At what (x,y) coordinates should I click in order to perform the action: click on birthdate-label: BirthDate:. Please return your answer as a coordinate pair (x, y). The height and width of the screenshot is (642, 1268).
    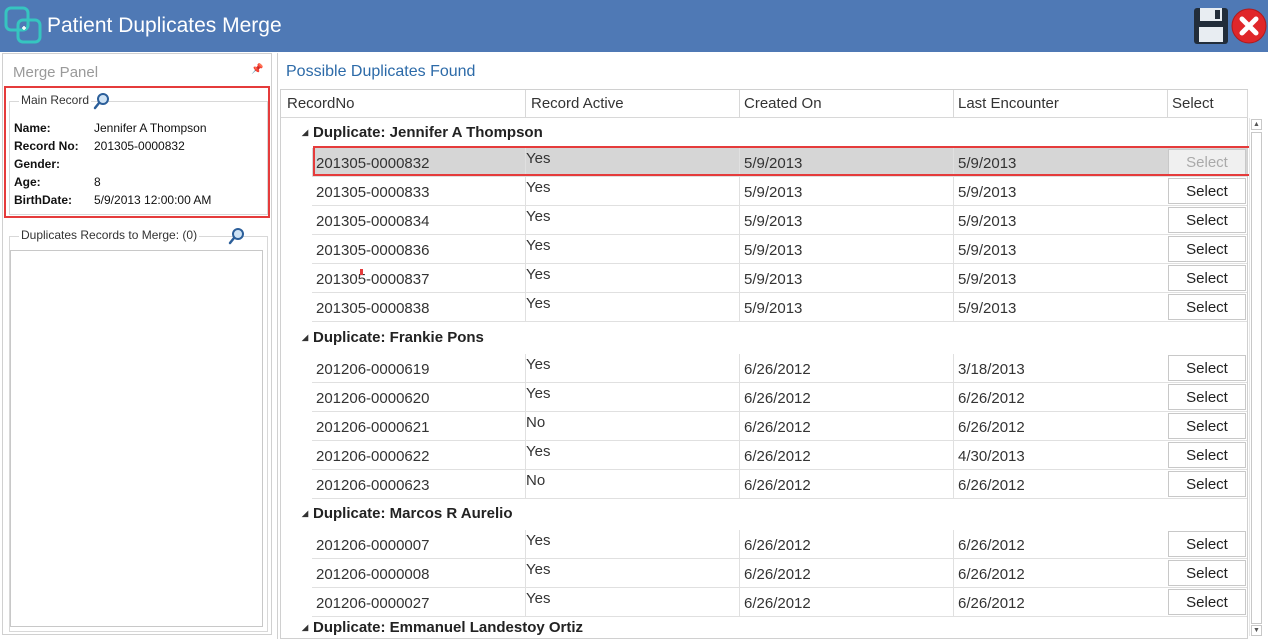
    Looking at the image, I should click on (43, 200).